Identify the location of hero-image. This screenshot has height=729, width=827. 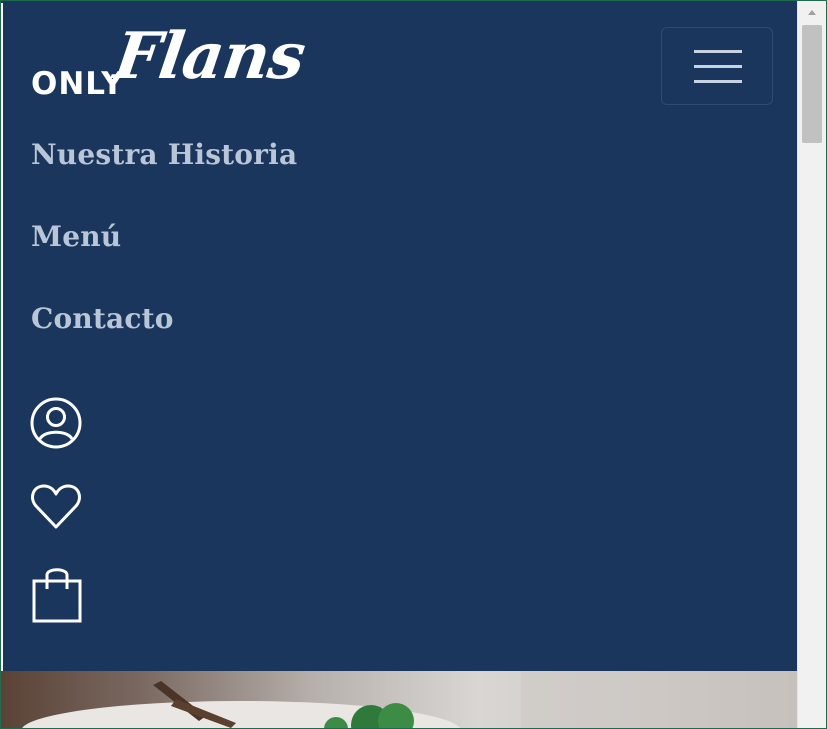
(399, 699).